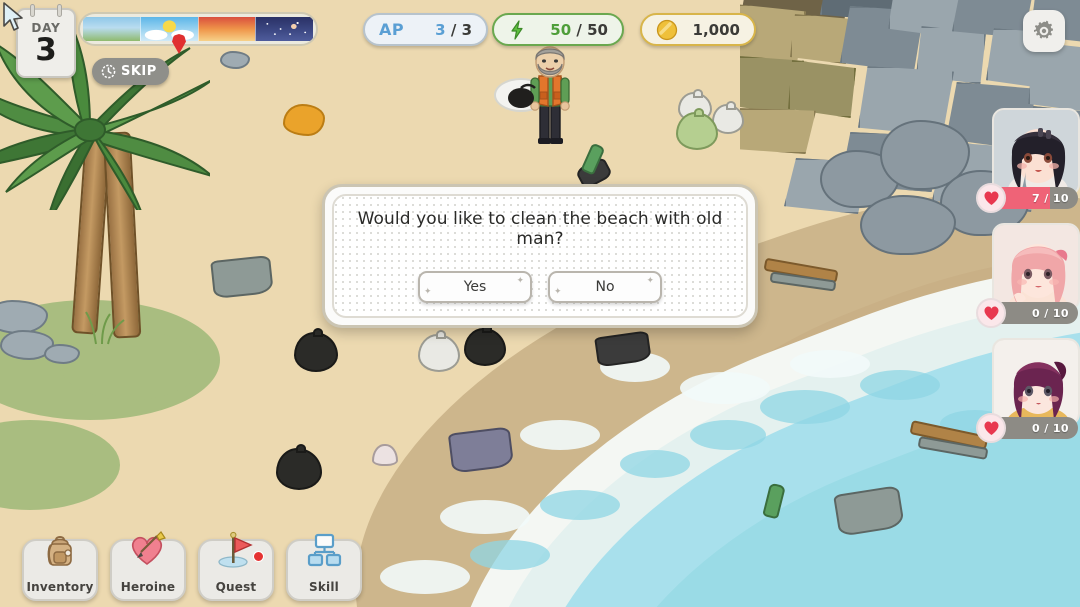 Image resolution: width=1080 pixels, height=607 pixels. I want to click on nav-quest-label: Quest, so click(236, 587).